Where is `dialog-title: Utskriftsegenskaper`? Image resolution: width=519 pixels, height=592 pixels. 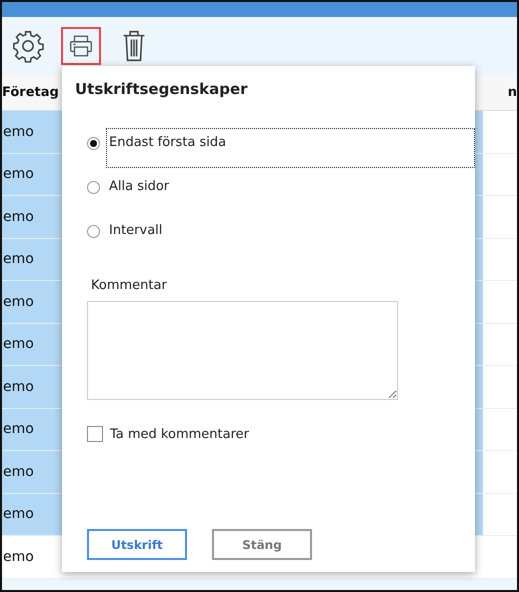 dialog-title: Utskriftsegenskaper is located at coordinates (162, 89).